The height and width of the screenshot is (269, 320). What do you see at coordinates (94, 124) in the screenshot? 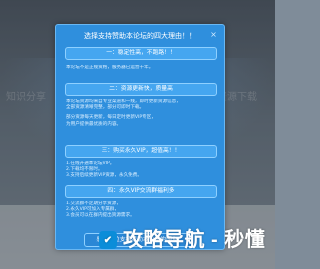
I see `section-2-line-4: 为用户提供最优质的内容。` at bounding box center [94, 124].